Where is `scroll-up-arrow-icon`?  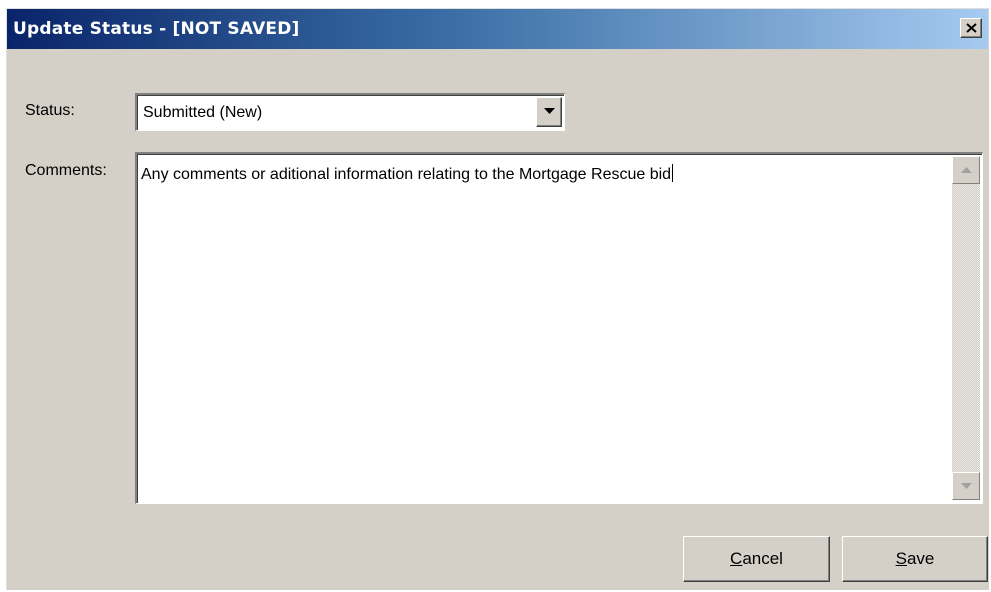 scroll-up-arrow-icon is located at coordinates (966, 170).